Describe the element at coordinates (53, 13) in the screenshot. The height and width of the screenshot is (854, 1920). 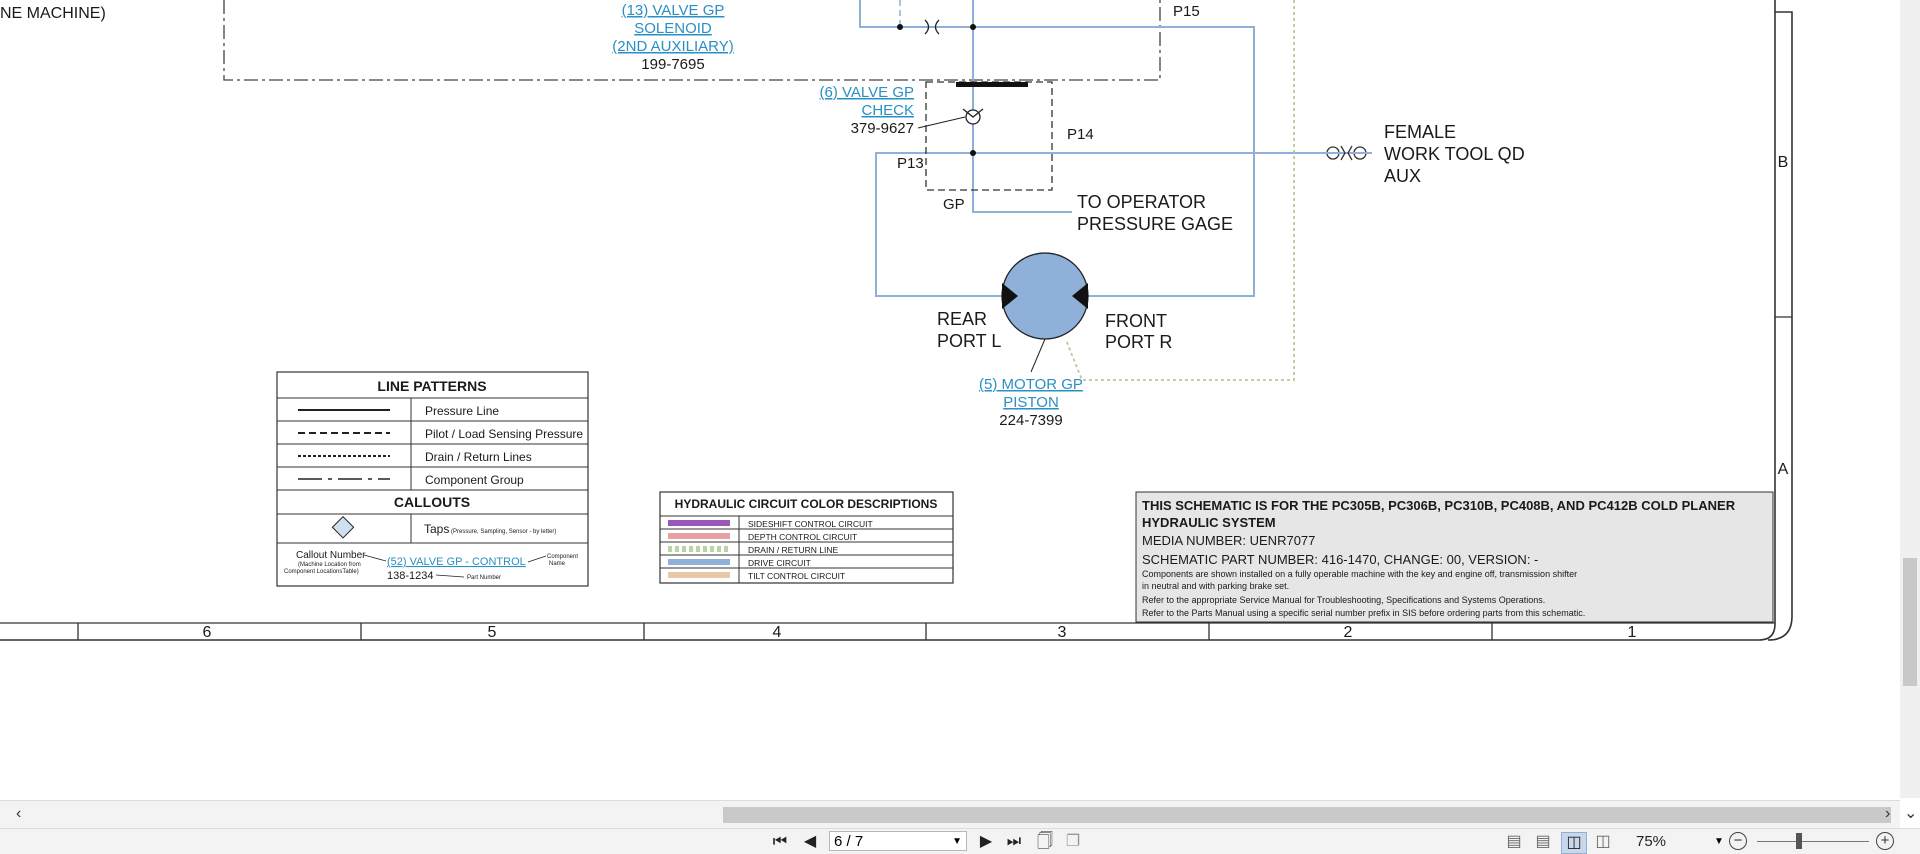
I see `top-left-label: NE MACHINE)` at that location.